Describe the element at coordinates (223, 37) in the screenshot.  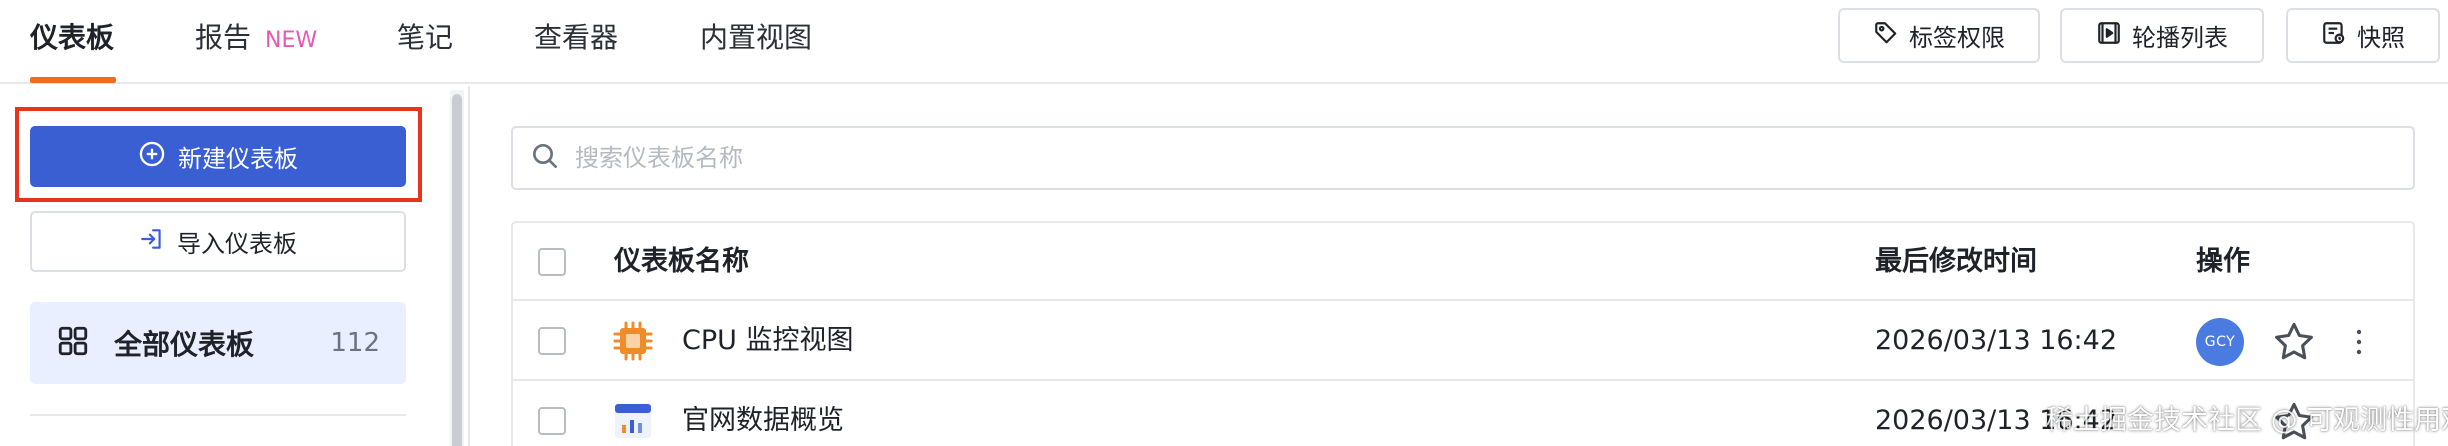
I see `tab-reports-label: 报告` at that location.